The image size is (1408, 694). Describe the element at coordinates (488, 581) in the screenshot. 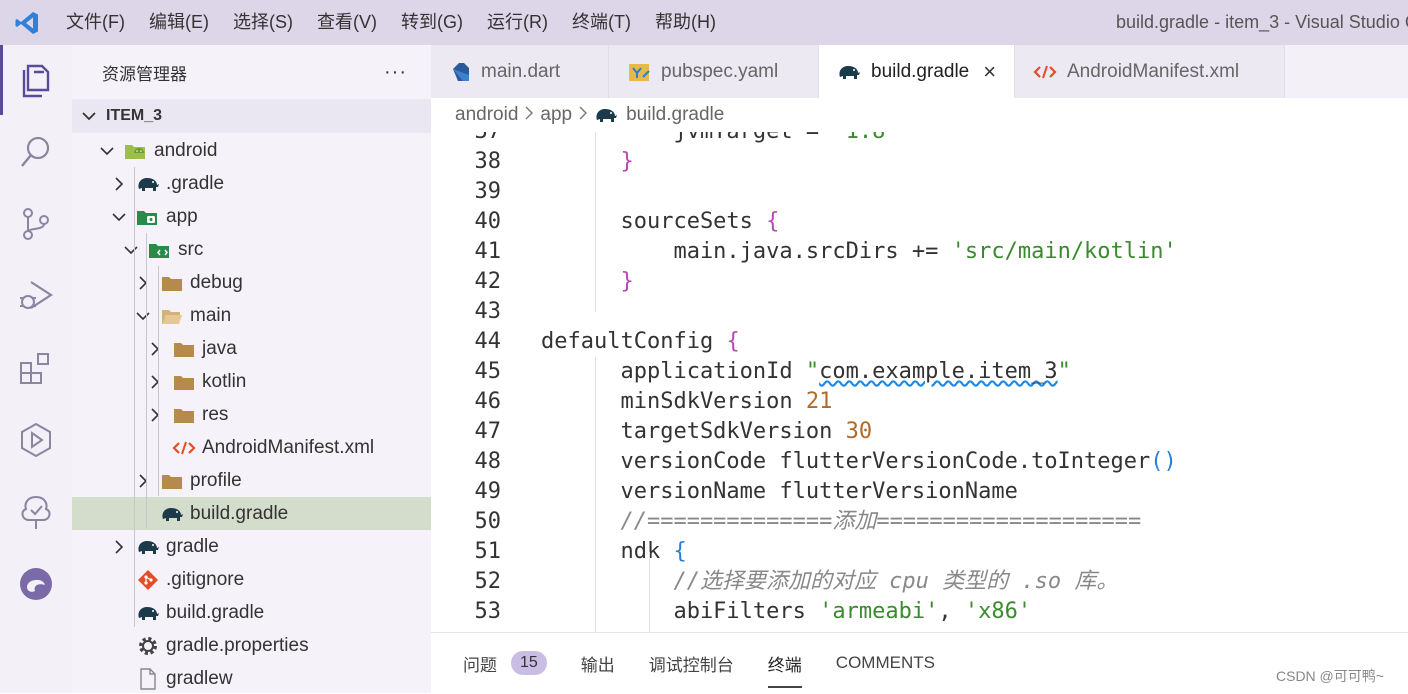

I see `line-number: 52` at that location.